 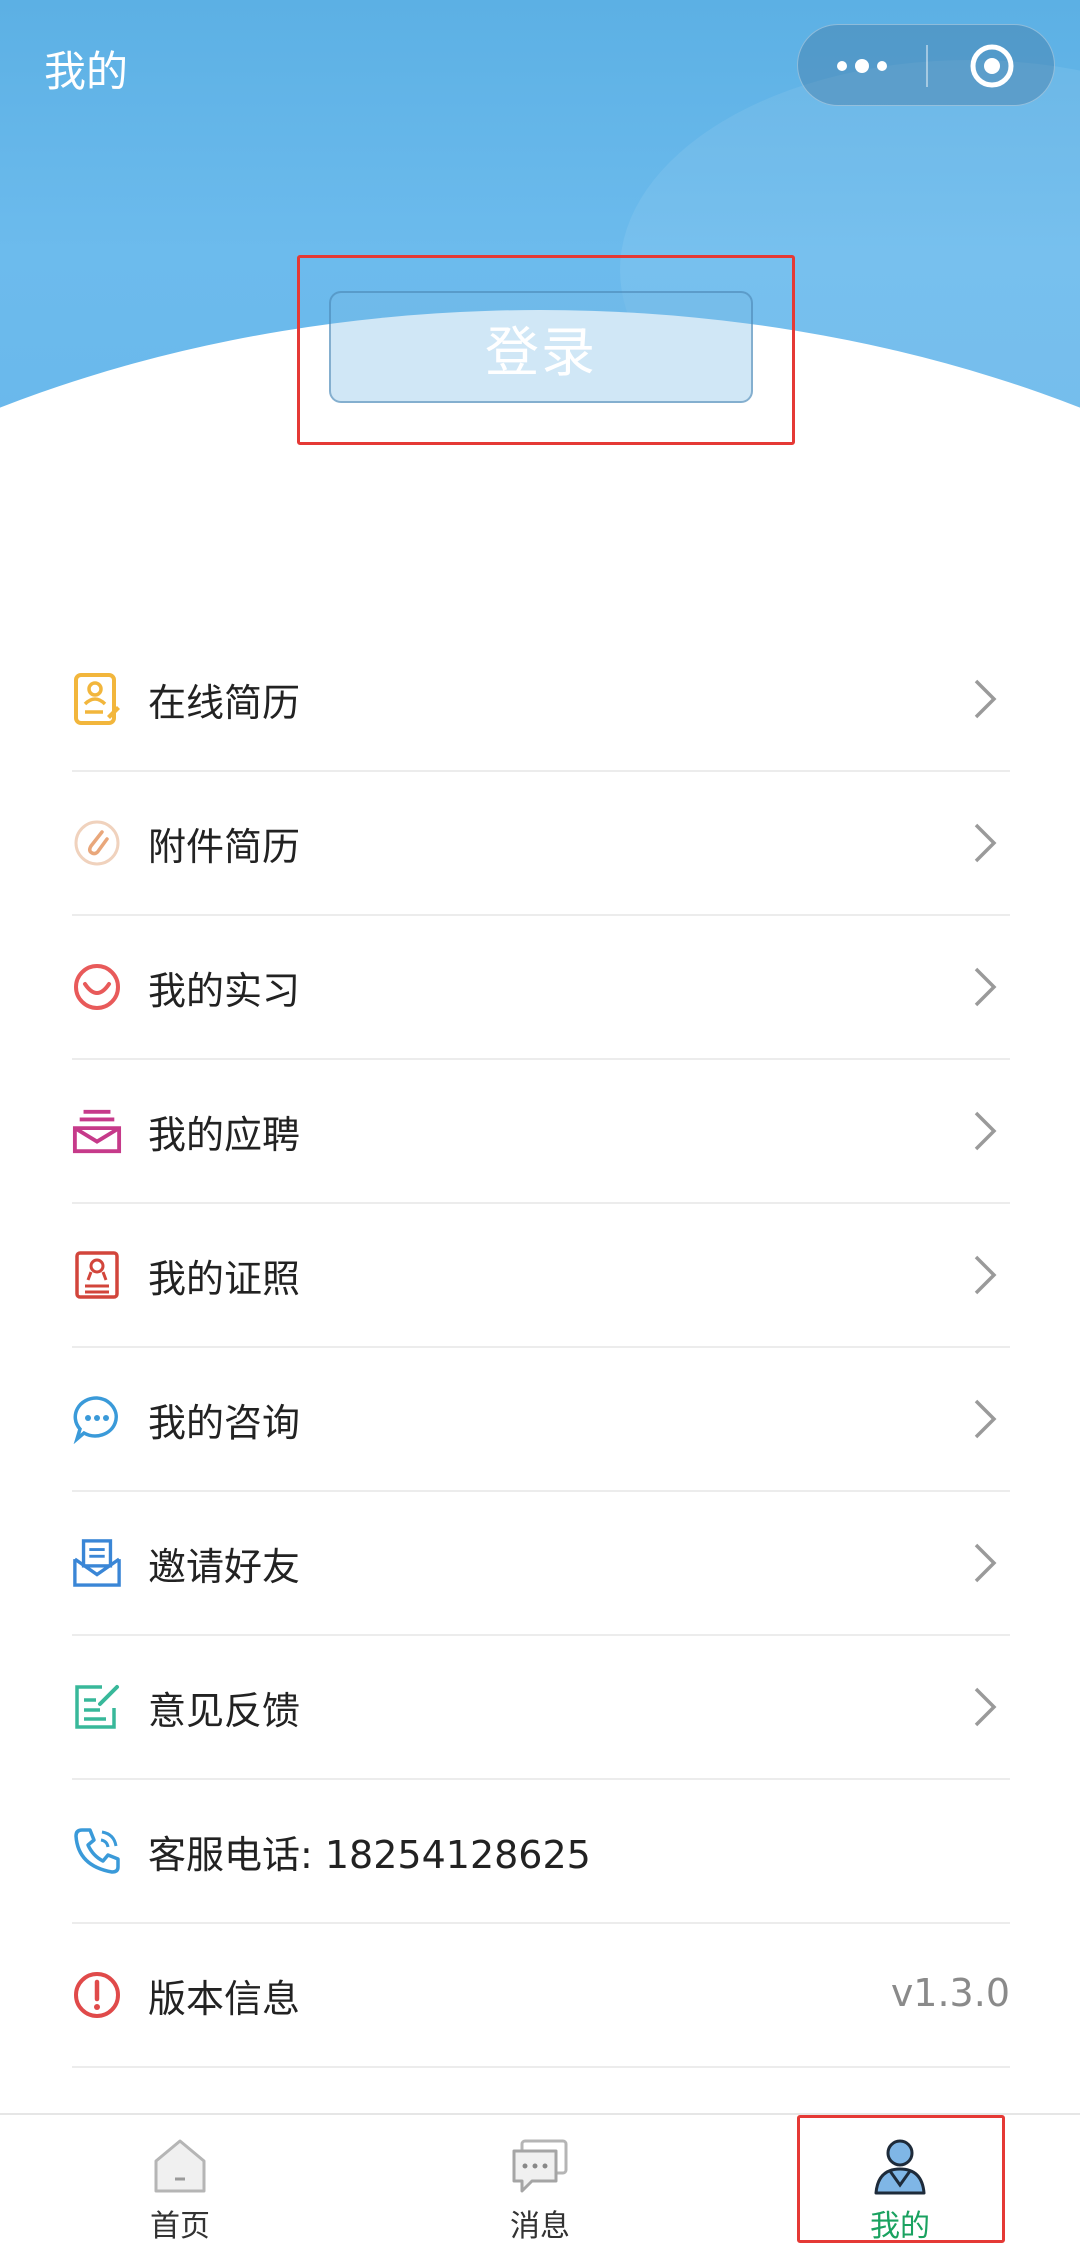 What do you see at coordinates (541, 347) in the screenshot?
I see `login-button: 登录` at bounding box center [541, 347].